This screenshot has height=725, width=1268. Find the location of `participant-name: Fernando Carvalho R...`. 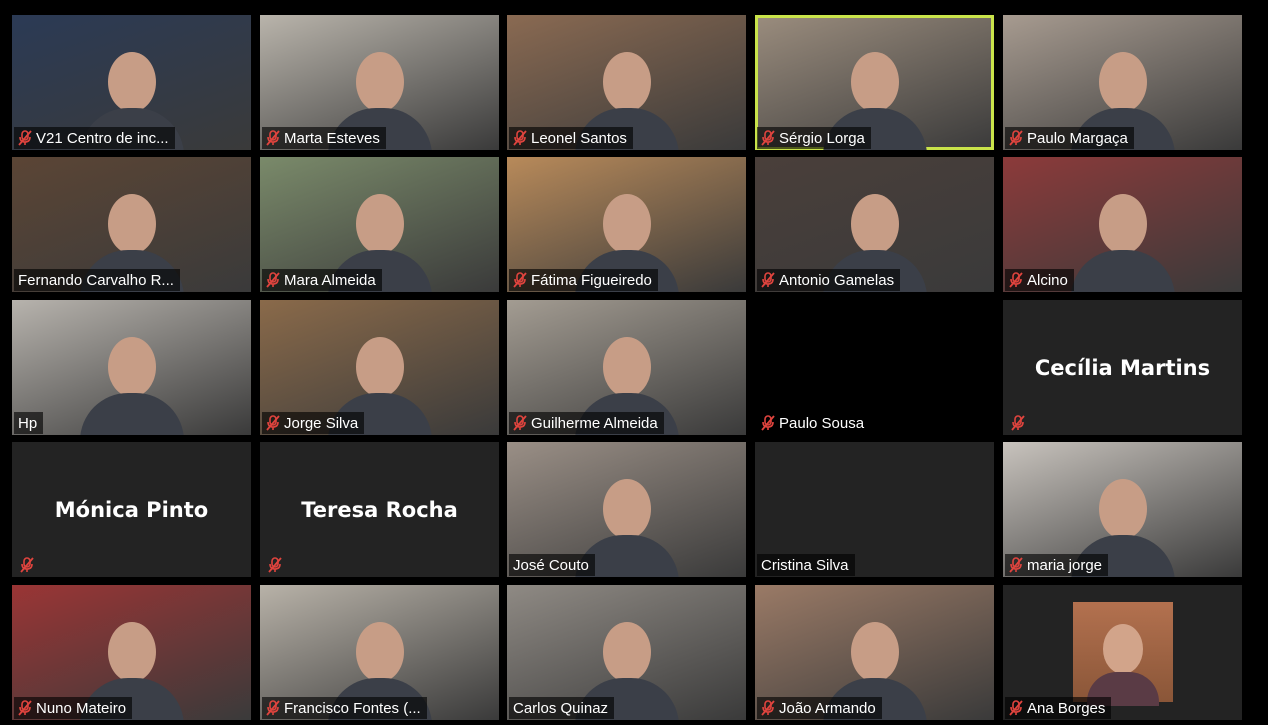

participant-name: Fernando Carvalho R... is located at coordinates (96, 280).